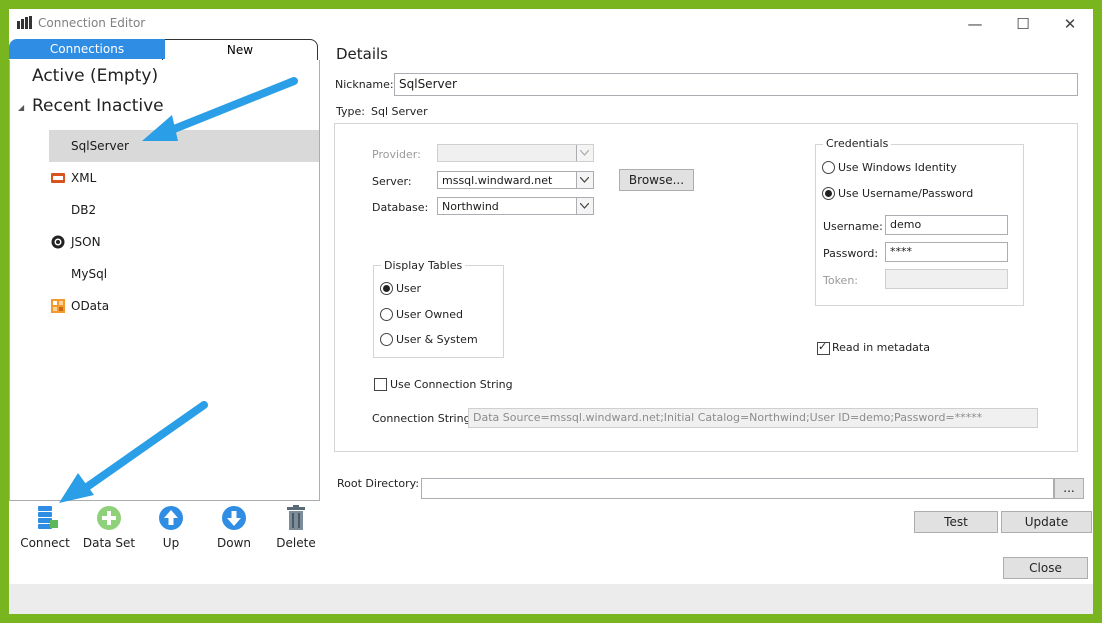 The width and height of the screenshot is (1102, 623). I want to click on provider-combo, so click(515, 153).